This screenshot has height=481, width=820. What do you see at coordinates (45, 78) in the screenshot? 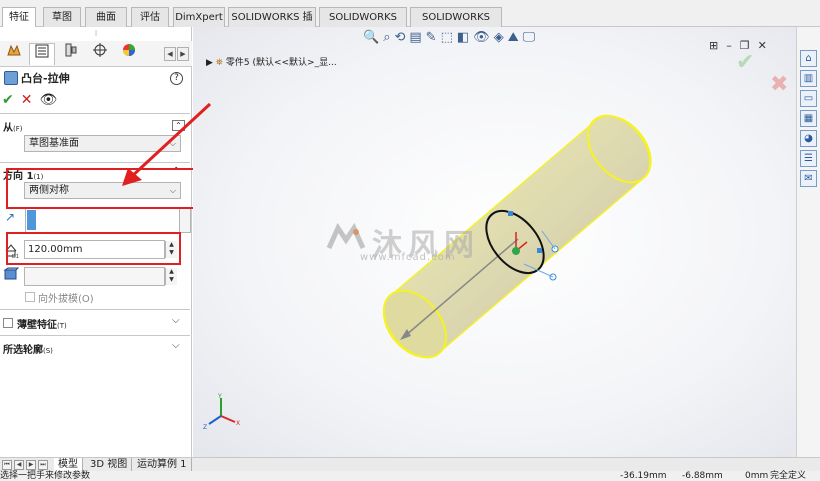
I see `feature-title-text: 凸台-拉伸` at bounding box center [45, 78].